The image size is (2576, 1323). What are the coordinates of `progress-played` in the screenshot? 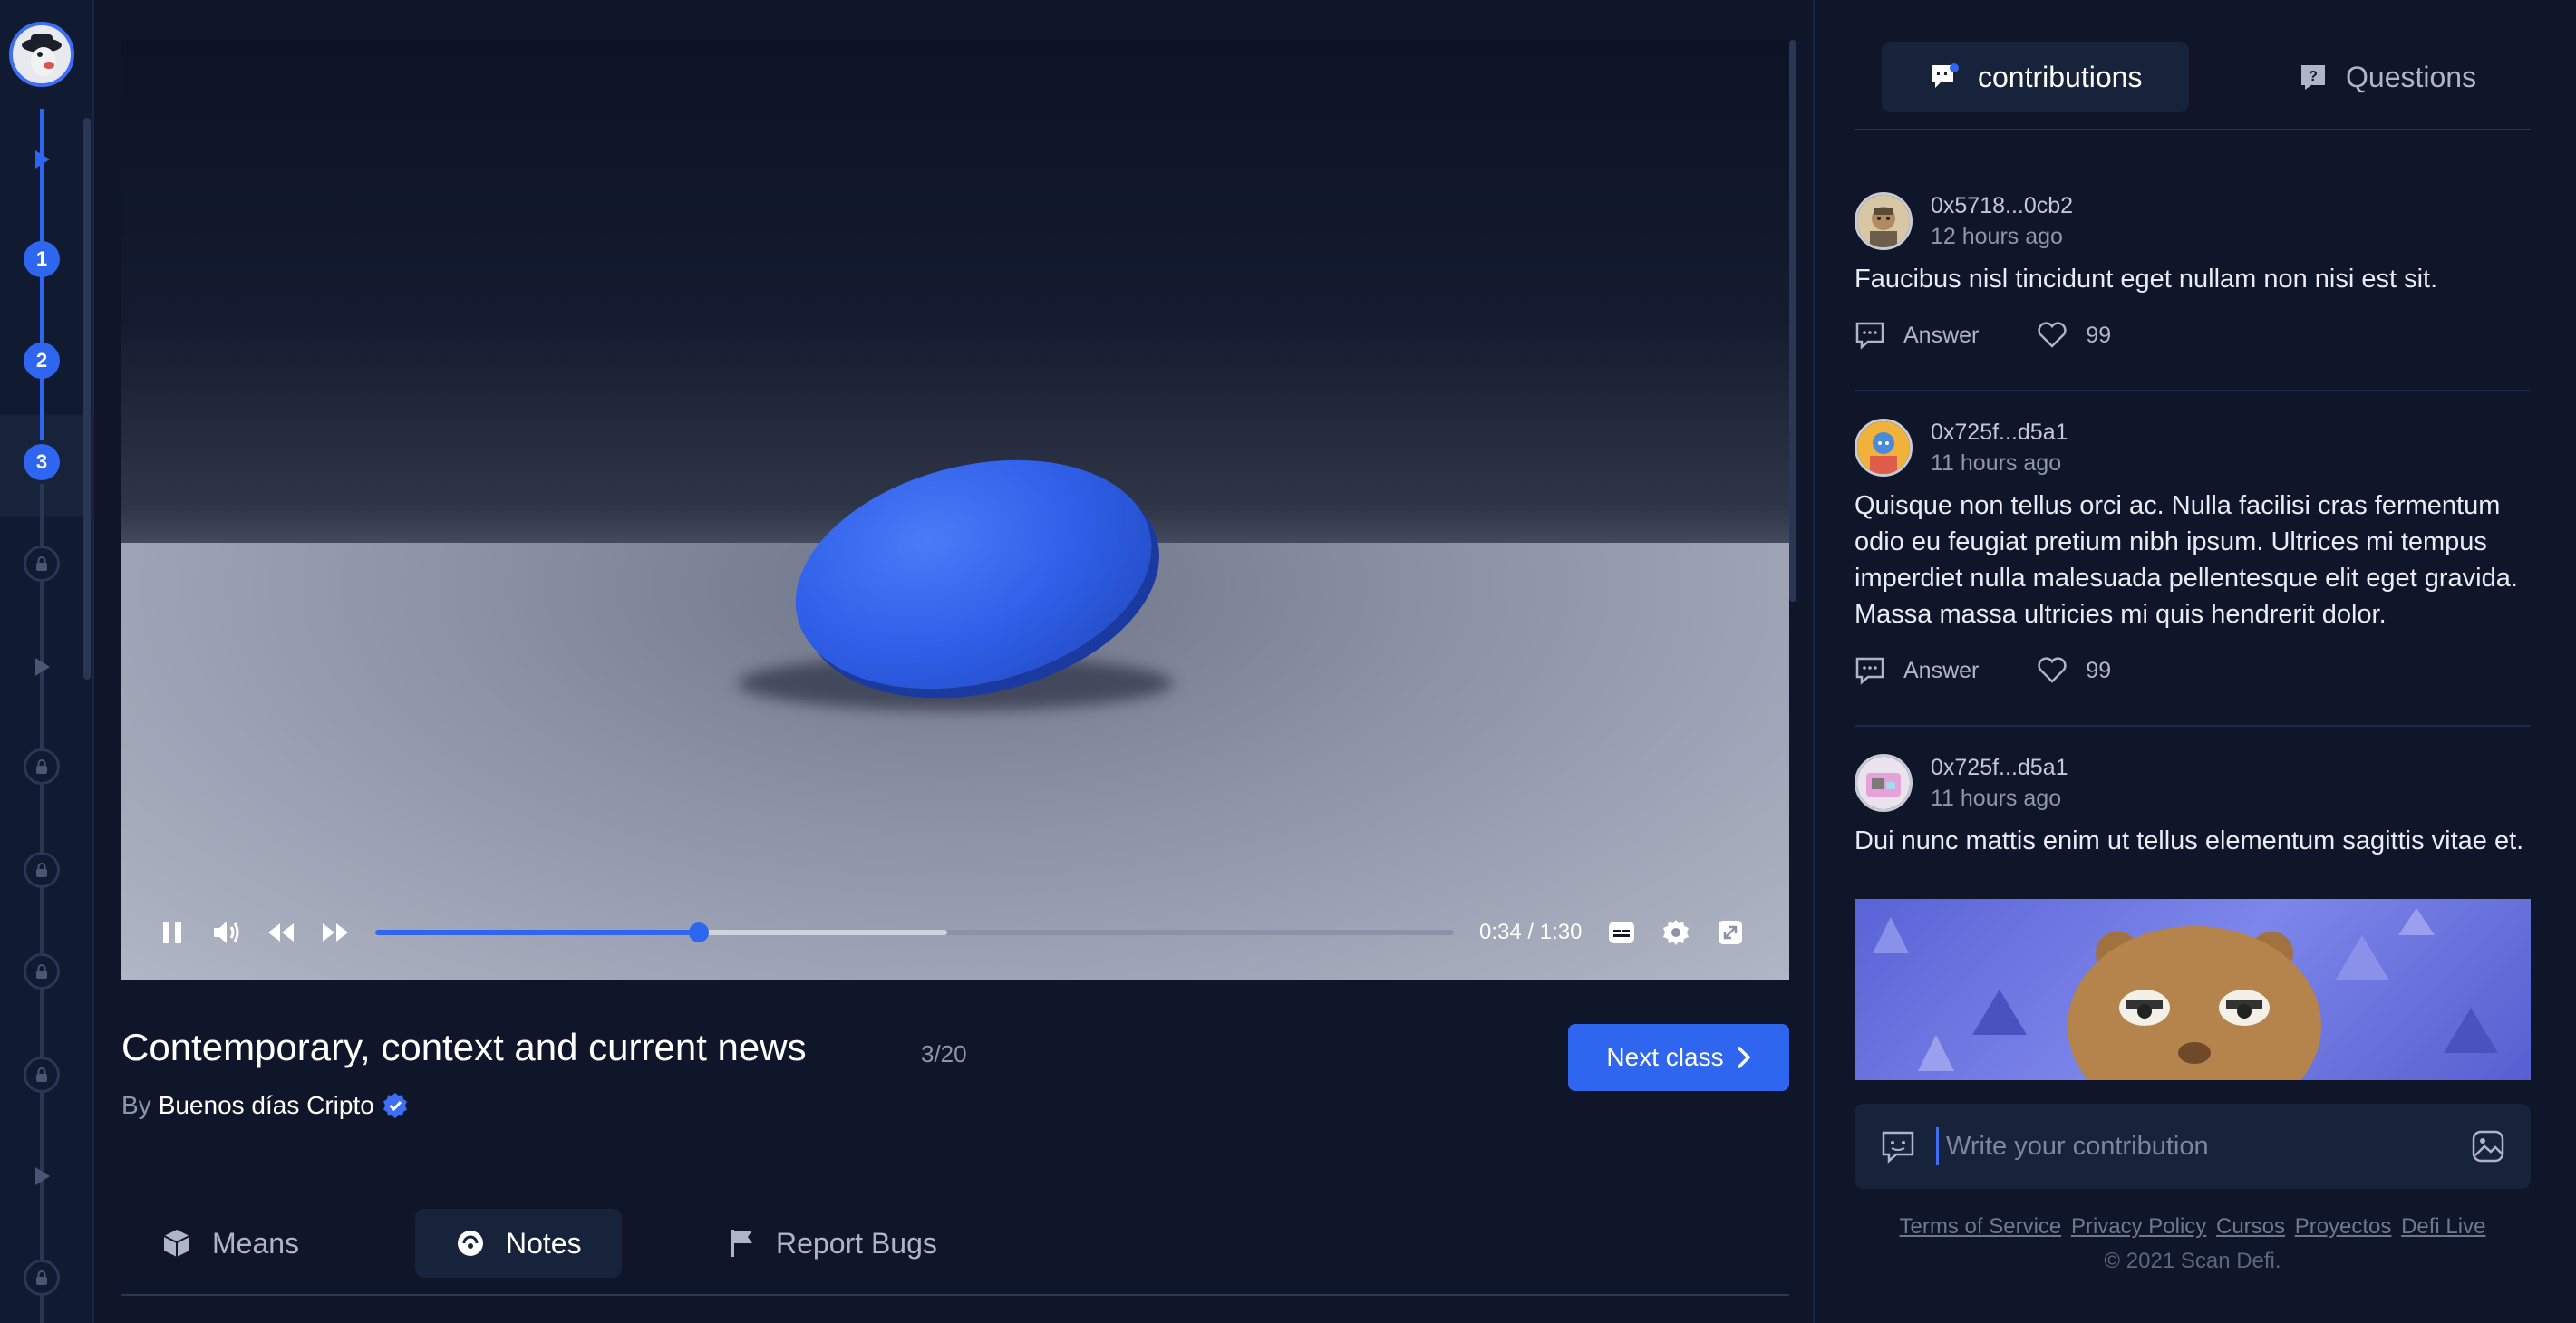 It's located at (537, 933).